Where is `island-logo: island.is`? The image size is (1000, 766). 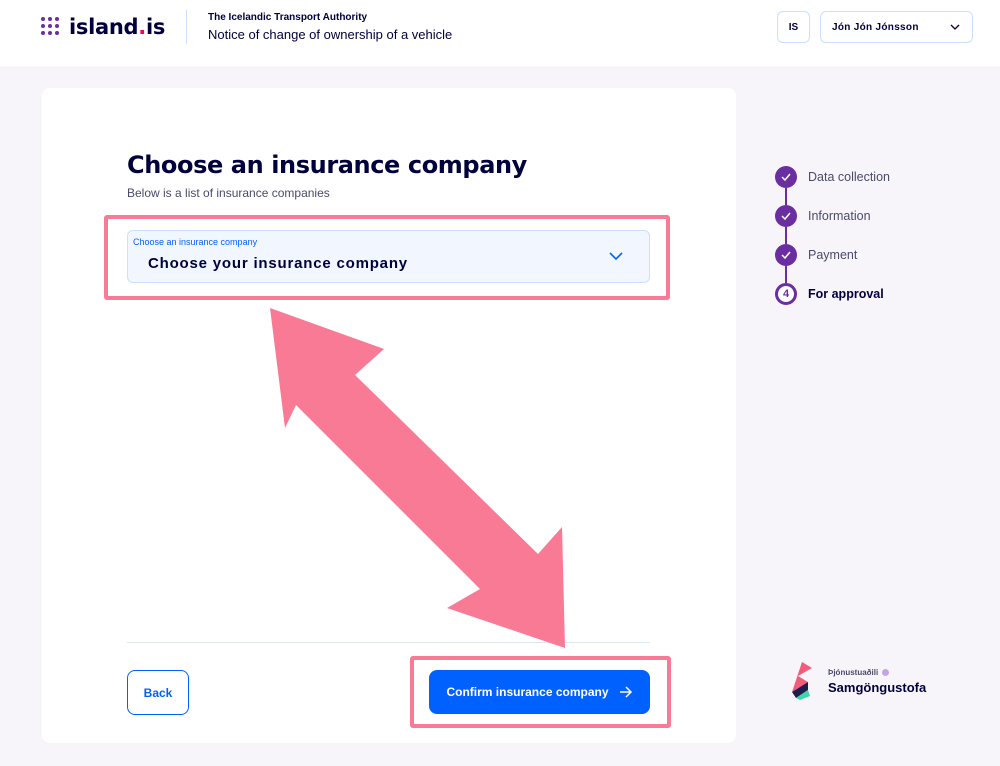
island-logo: island.is is located at coordinates (103, 27).